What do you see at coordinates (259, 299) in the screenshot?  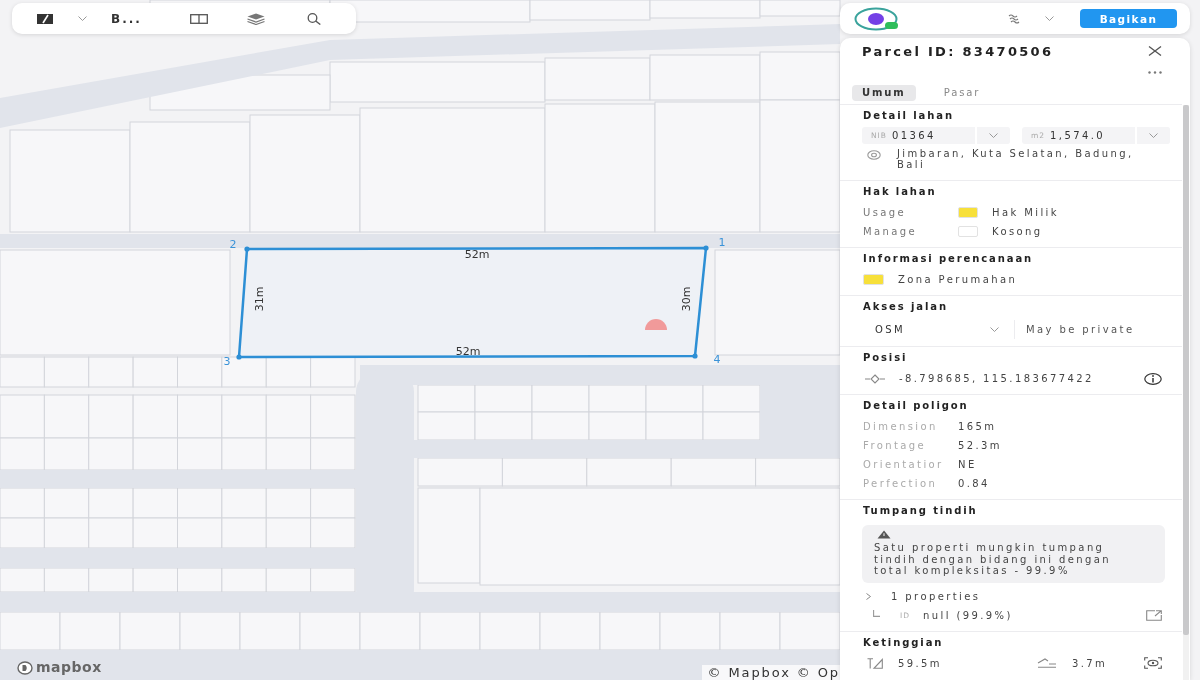 I see `edge-length-label: 31m` at bounding box center [259, 299].